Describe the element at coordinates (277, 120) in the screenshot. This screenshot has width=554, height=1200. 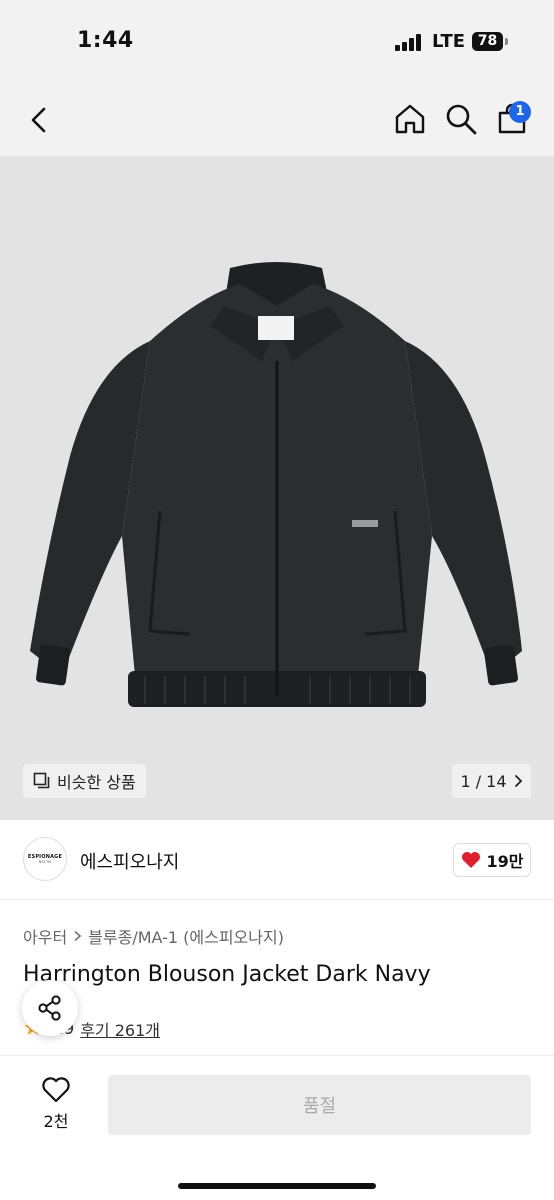
I see `top-nav-bar` at that location.